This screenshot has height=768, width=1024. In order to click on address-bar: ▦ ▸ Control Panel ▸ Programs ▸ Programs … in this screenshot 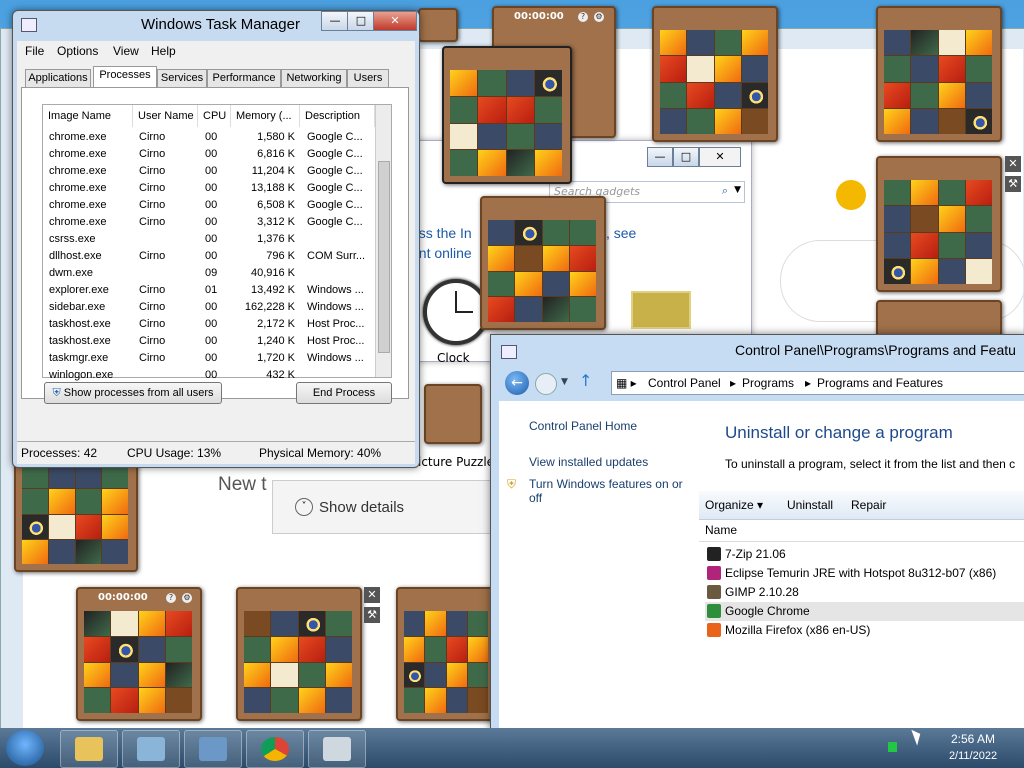, I will do `click(817, 383)`.